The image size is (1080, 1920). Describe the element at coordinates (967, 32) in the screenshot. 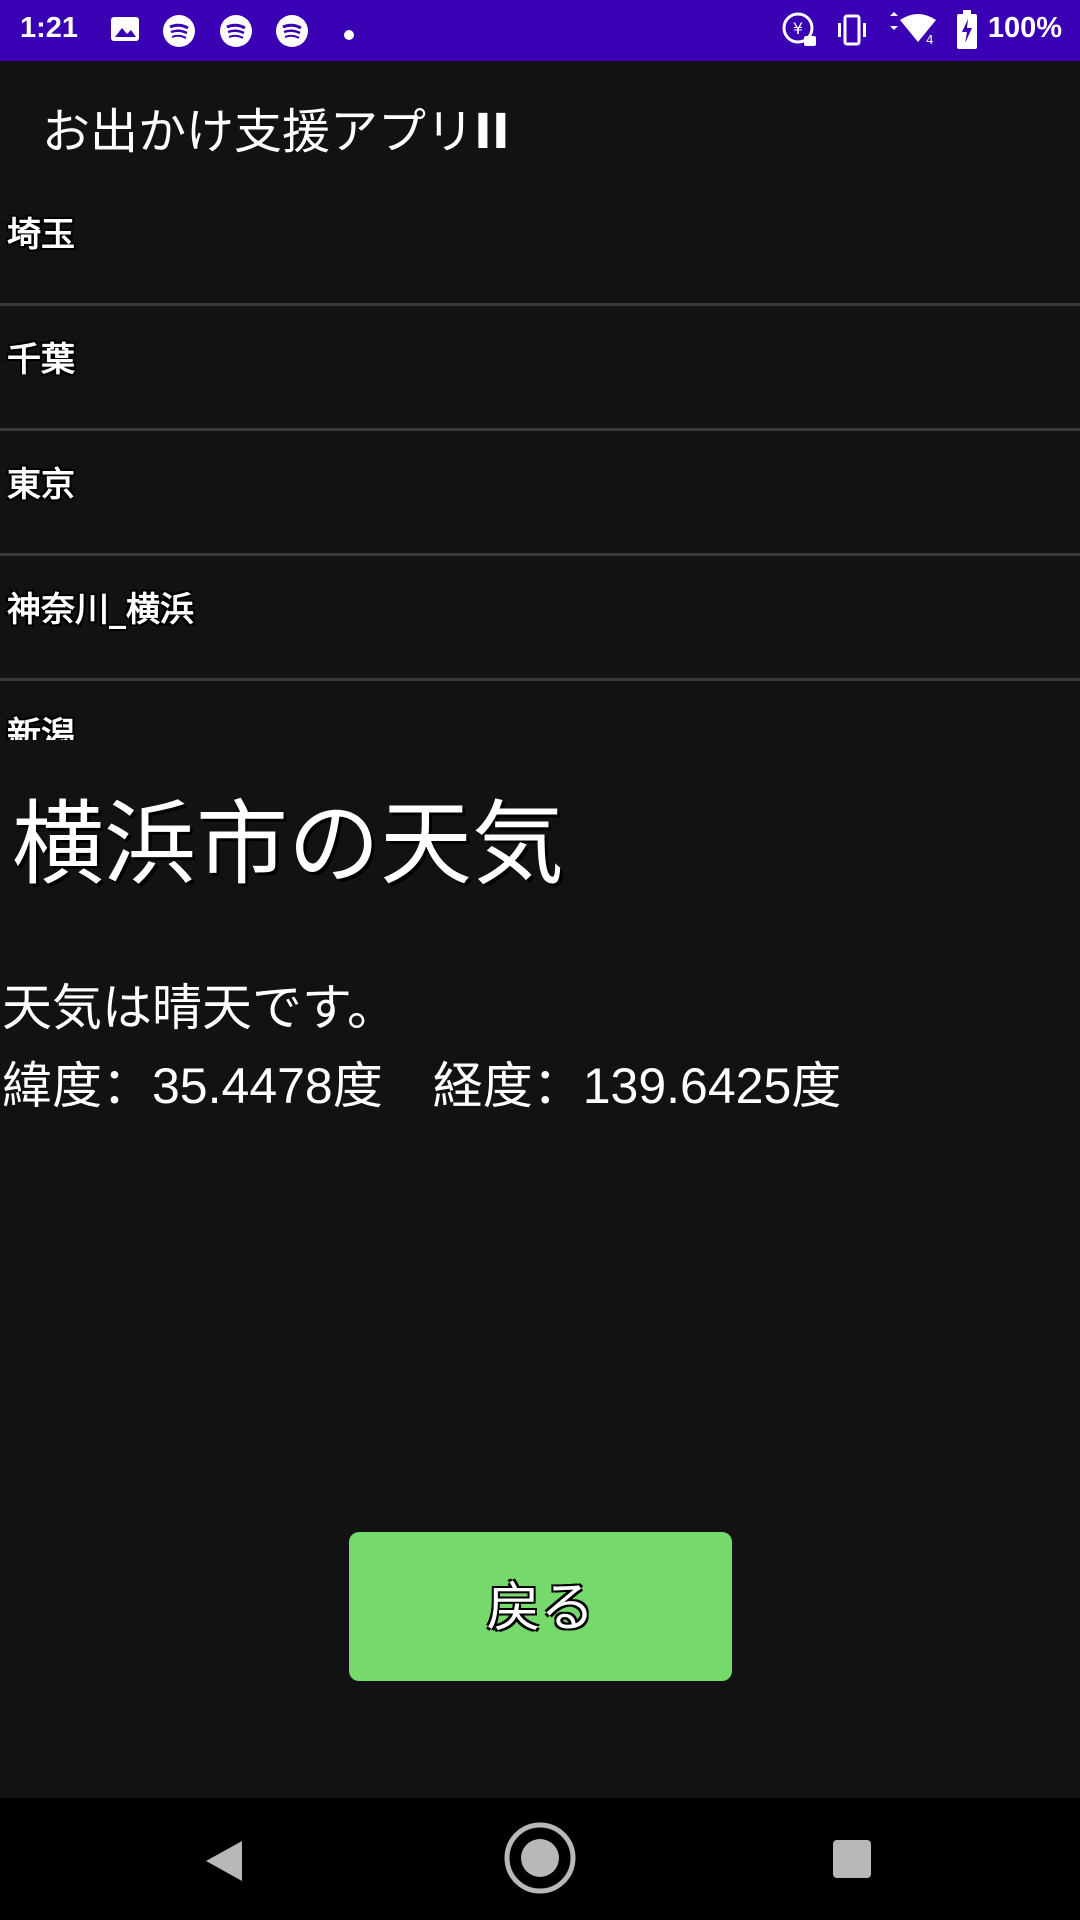

I see `battery-charging-icon` at that location.